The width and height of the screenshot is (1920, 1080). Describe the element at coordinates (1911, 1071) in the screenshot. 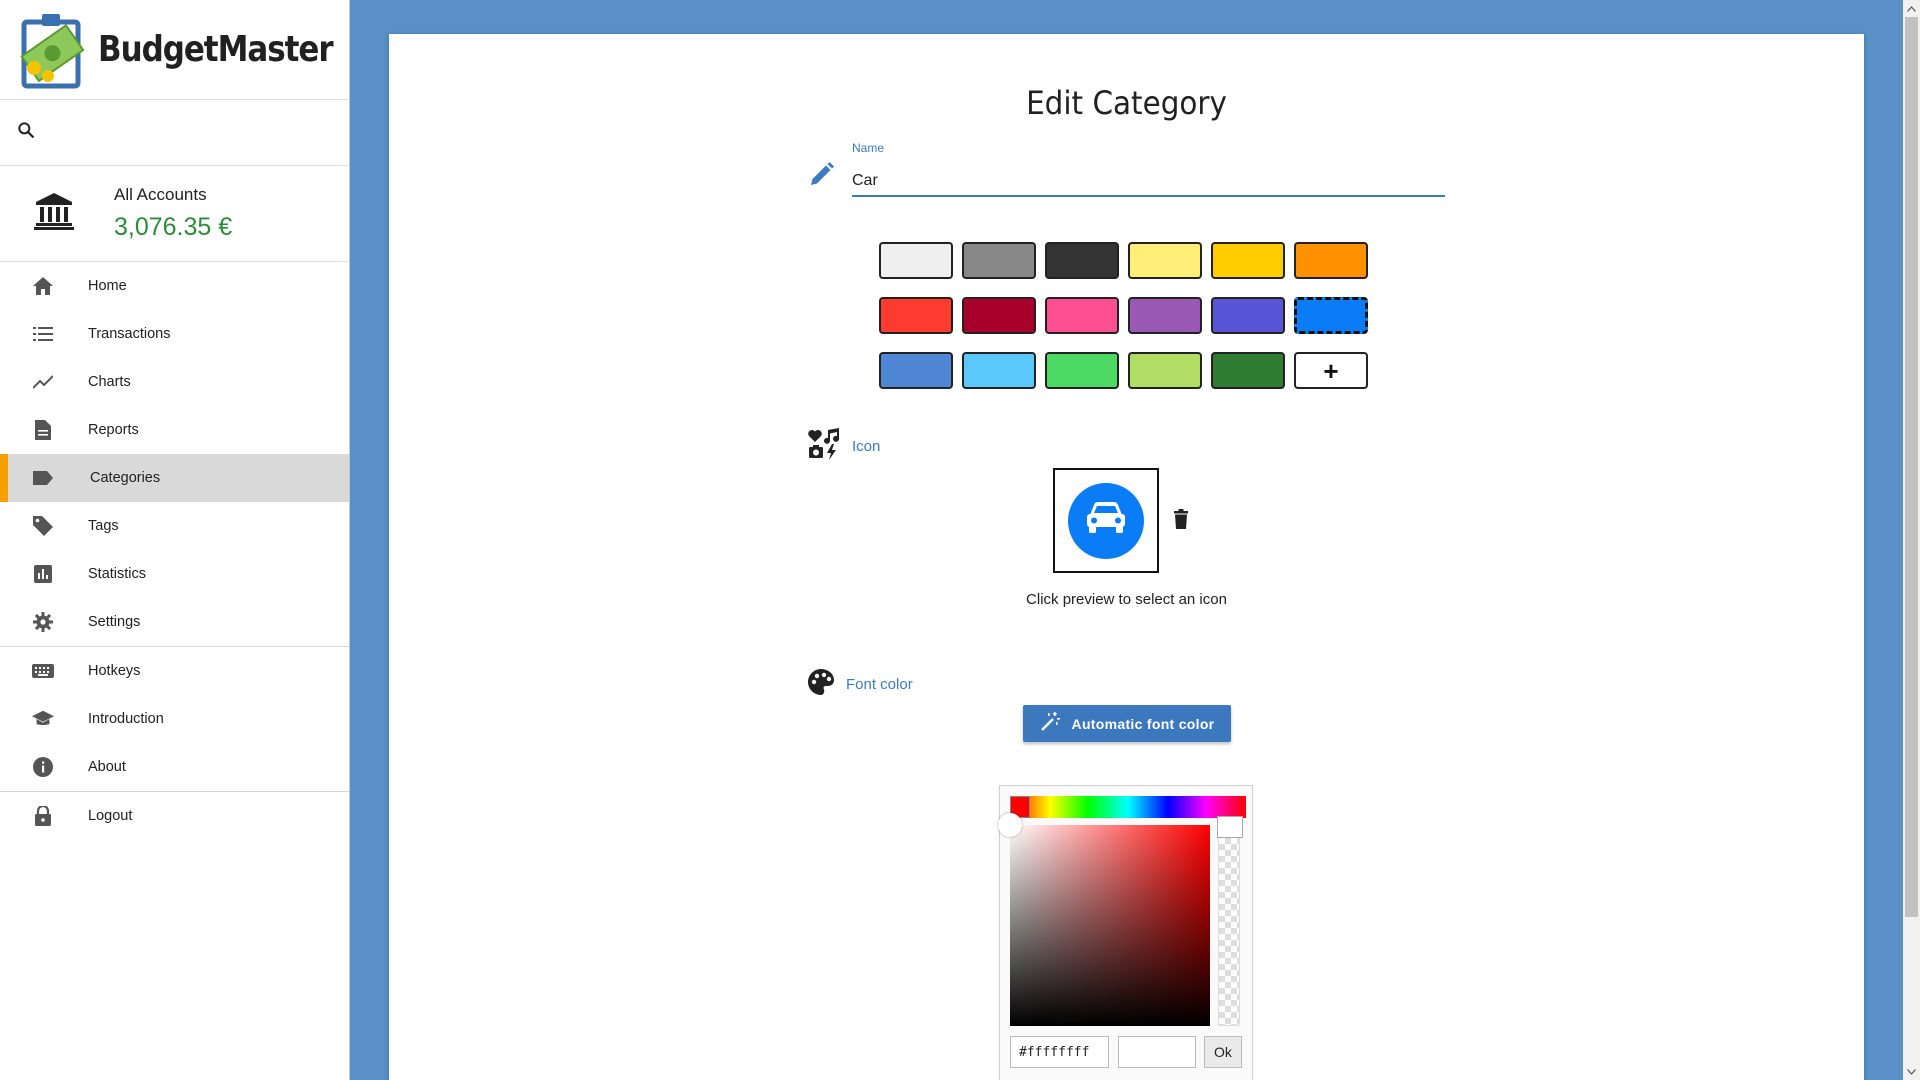

I see `scroll-down-arrow` at that location.